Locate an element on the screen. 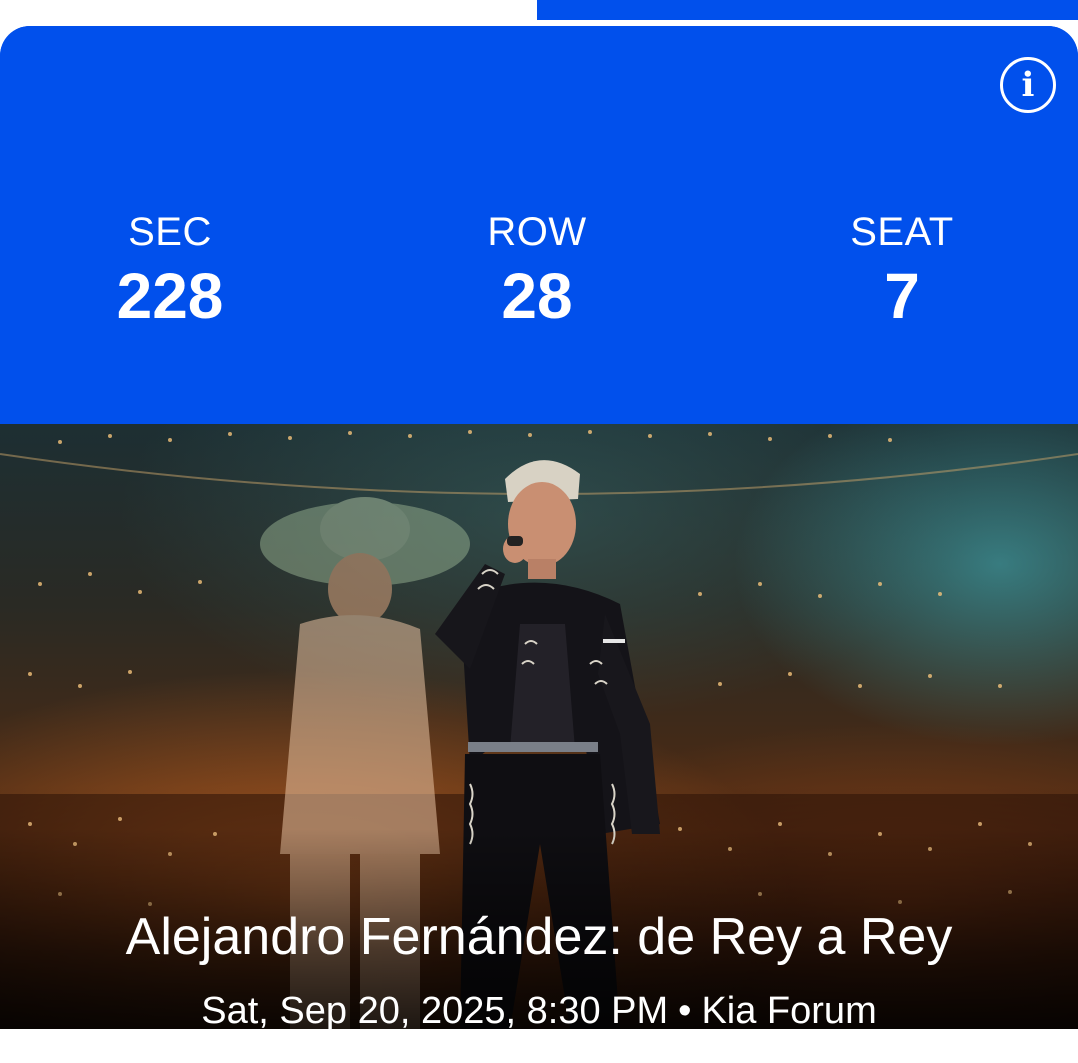 This screenshot has height=1063, width=1078. row-label: ROW is located at coordinates (537, 232).